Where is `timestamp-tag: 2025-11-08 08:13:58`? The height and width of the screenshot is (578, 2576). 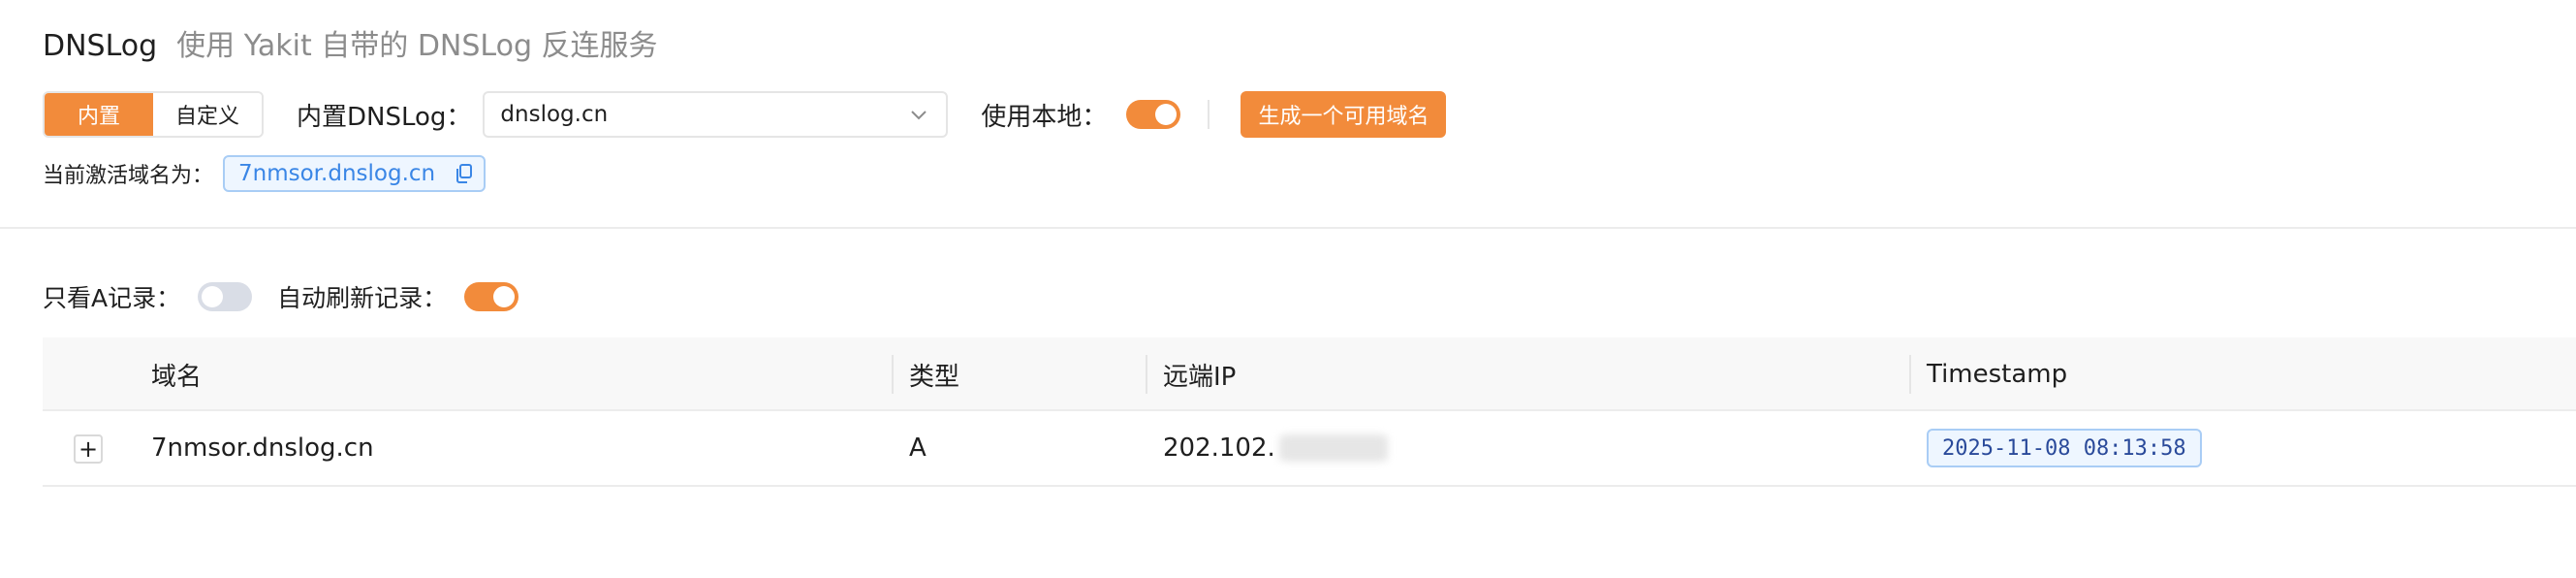
timestamp-tag: 2025-11-08 08:13:58 is located at coordinates (2064, 448).